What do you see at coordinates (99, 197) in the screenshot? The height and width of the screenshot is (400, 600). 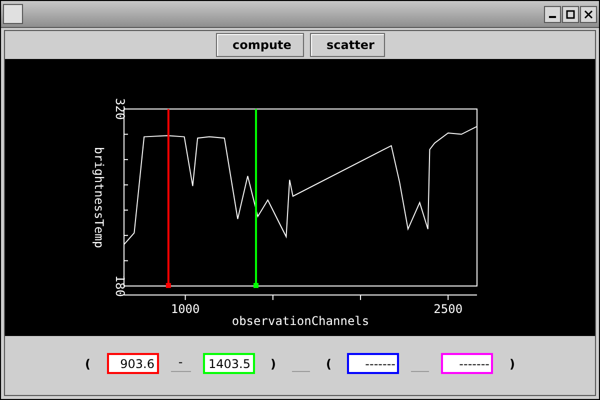 I see `y-axis-title: brightnessTemp` at bounding box center [99, 197].